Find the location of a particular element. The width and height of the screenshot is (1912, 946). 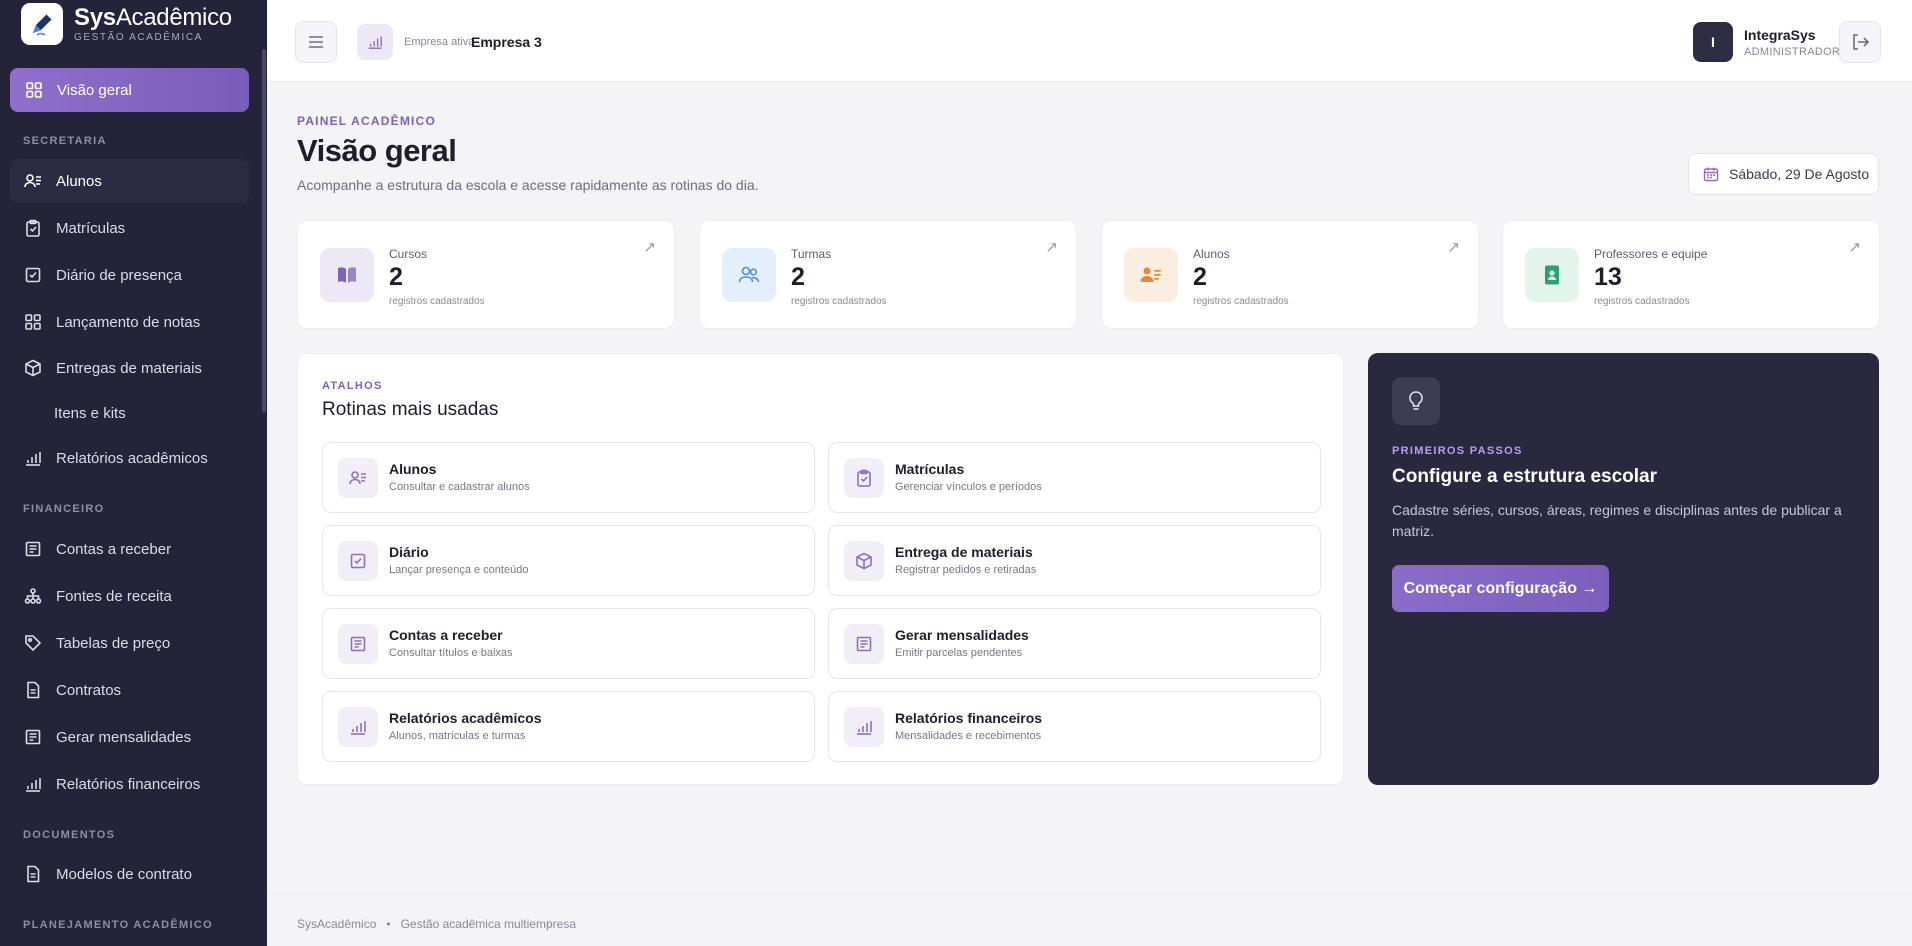

sidebar-item-alunos: Alunos is located at coordinates (129, 181).